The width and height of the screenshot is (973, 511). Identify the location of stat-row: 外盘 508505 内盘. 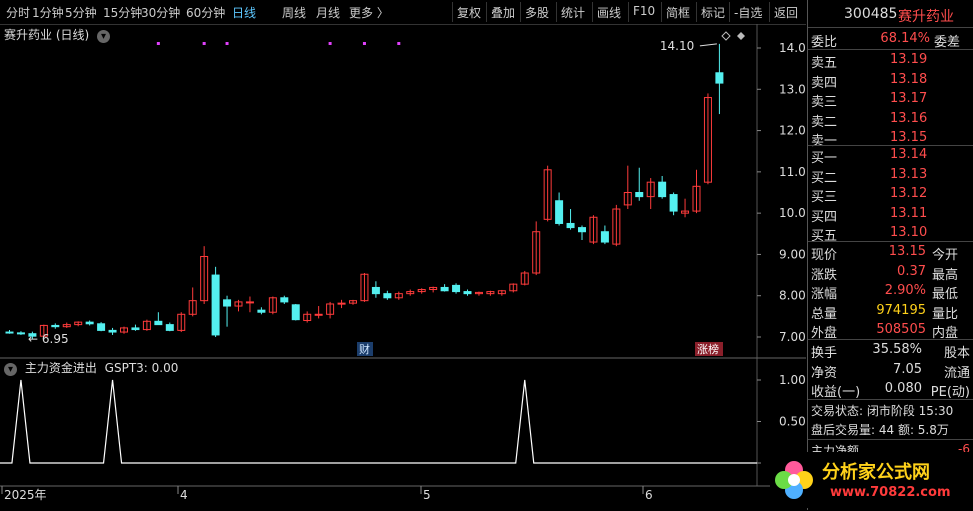
(890, 331).